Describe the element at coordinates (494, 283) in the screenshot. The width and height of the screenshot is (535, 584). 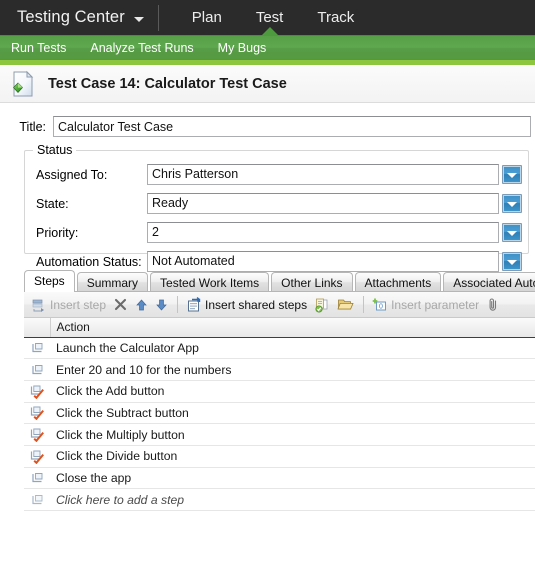
I see `tab-associated-automation-label: Associated Autom` at that location.